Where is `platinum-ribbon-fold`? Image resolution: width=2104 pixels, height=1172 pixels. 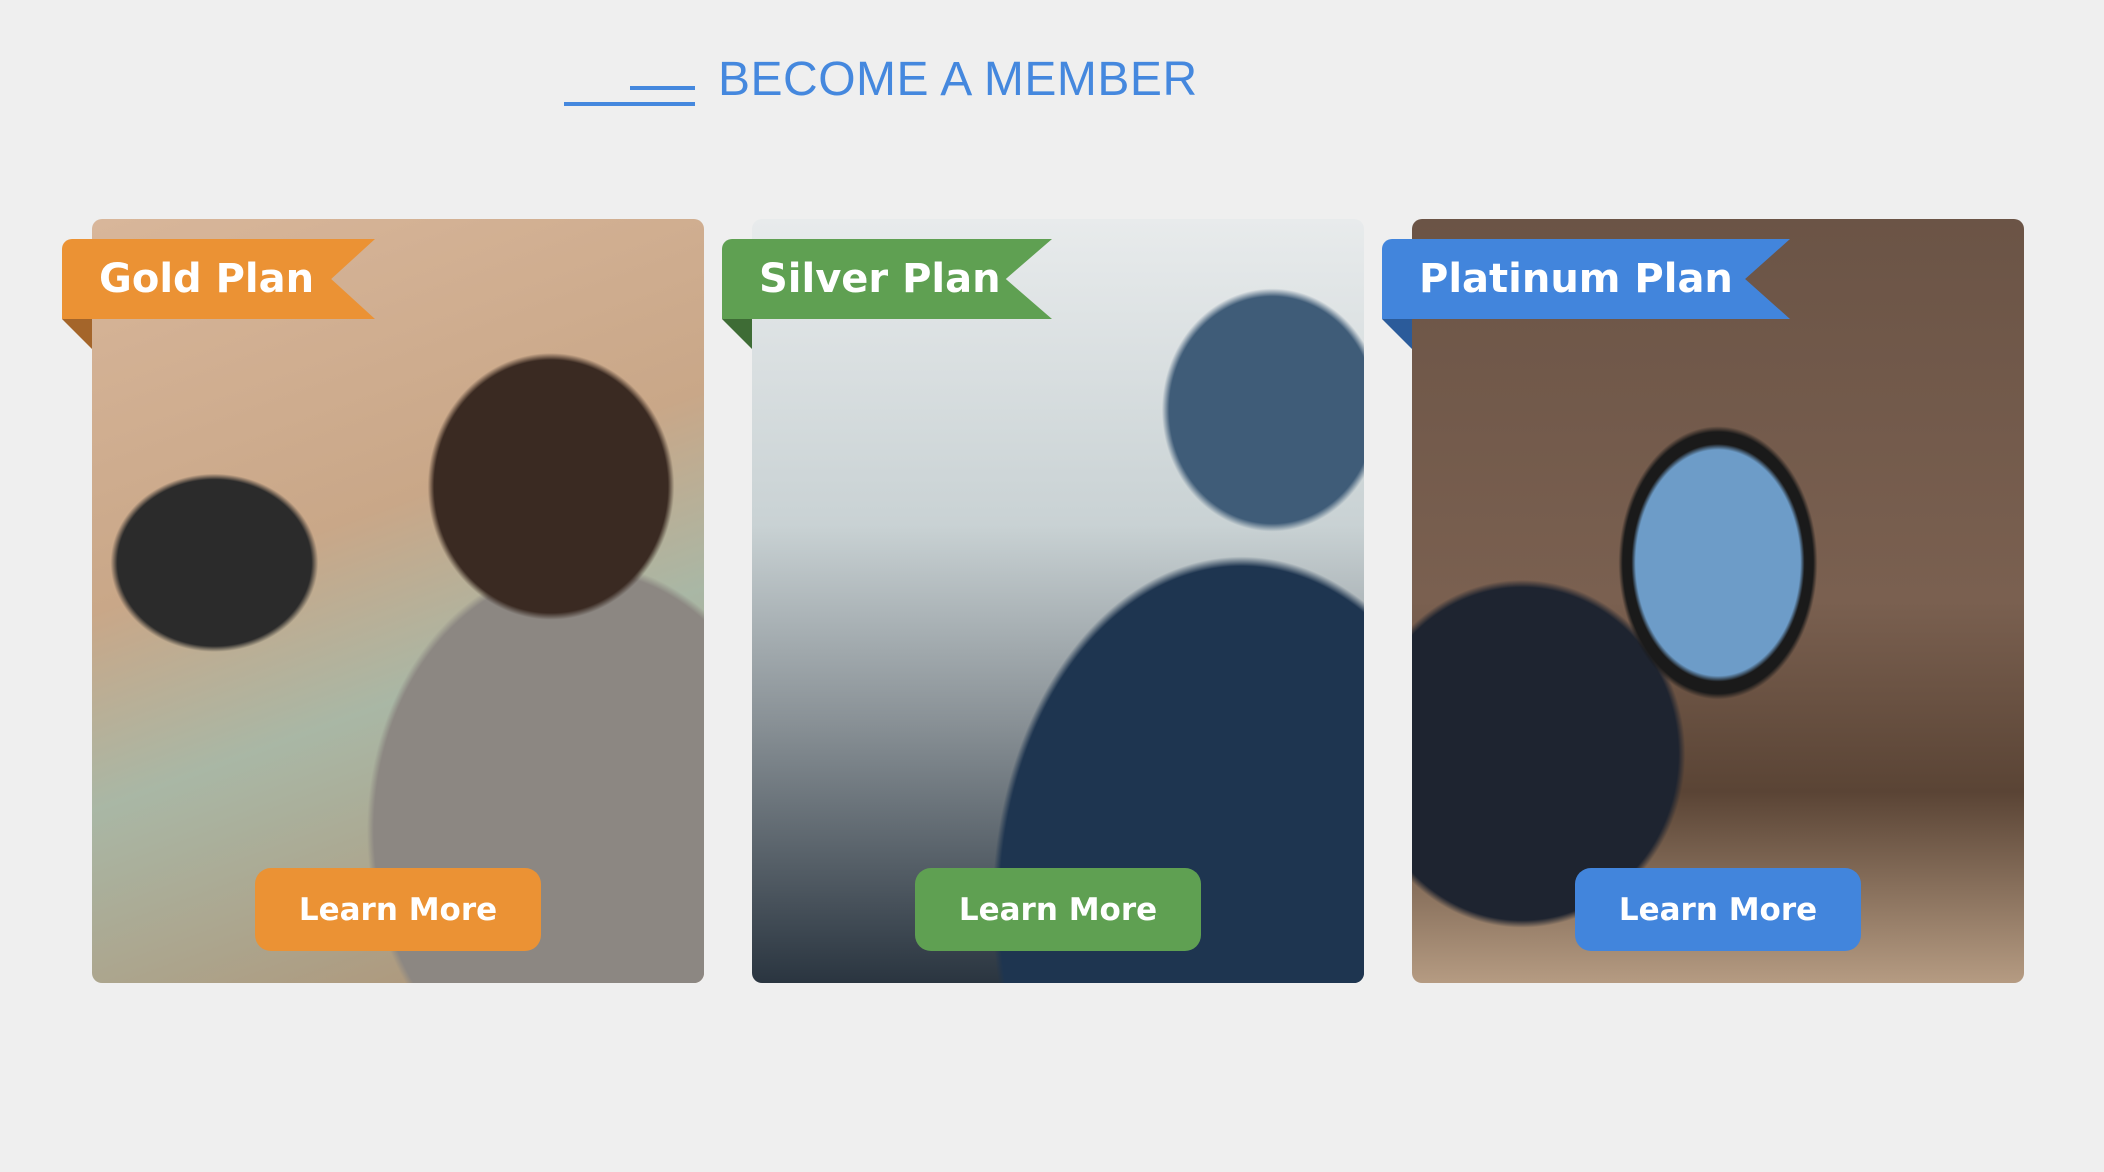 platinum-ribbon-fold is located at coordinates (1397, 334).